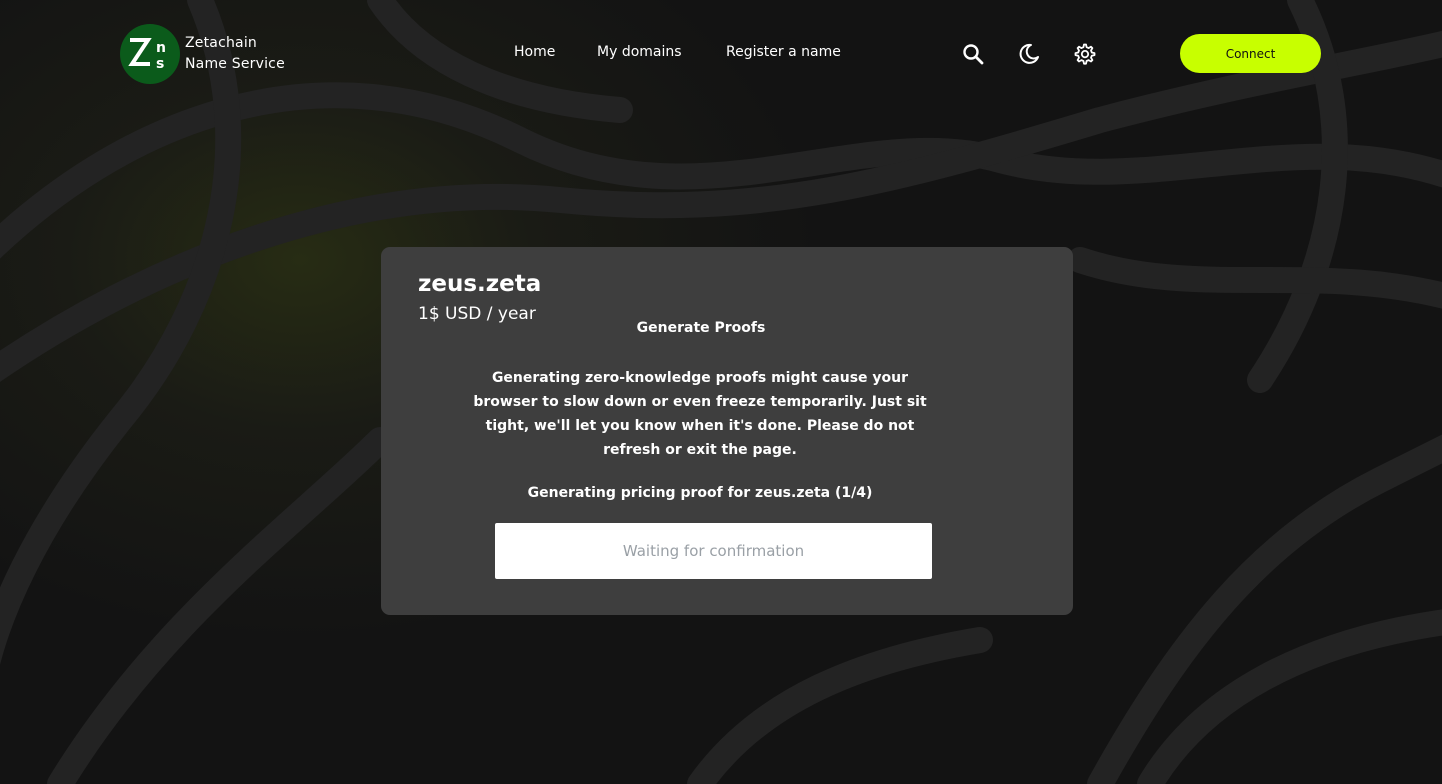  I want to click on zns-logo-icon: n s, so click(147, 55).